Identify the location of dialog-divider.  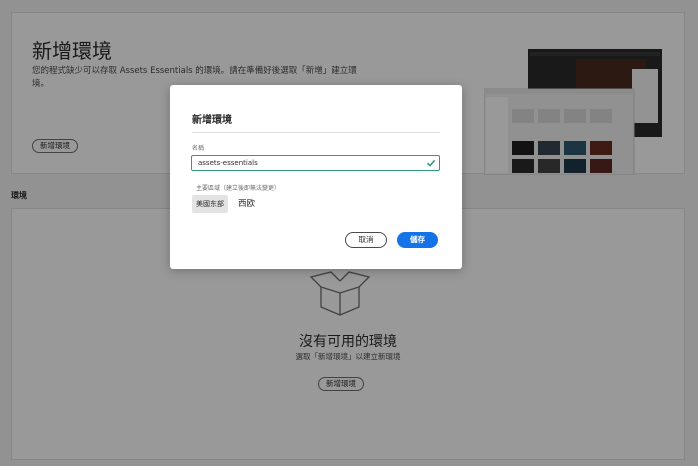
(316, 132).